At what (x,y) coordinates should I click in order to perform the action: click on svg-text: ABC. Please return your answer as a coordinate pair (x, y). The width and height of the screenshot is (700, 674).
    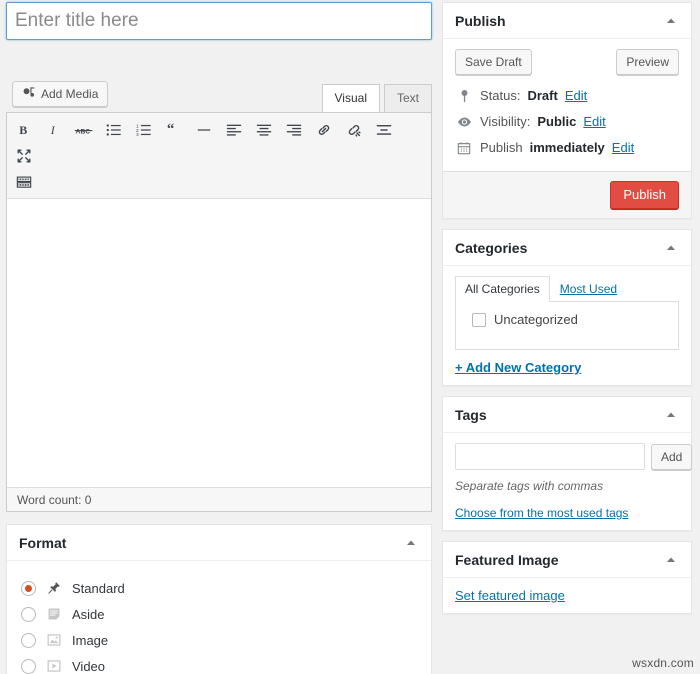
    Looking at the image, I should click on (83, 131).